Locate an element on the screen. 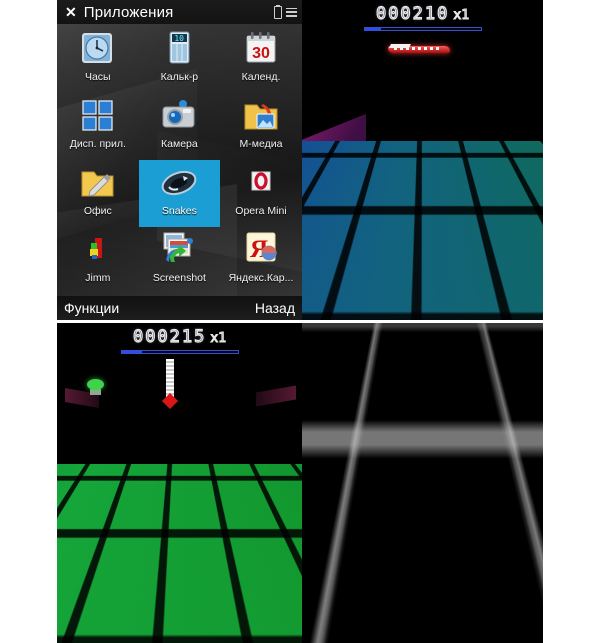  app-label: Календ. is located at coordinates (261, 77).